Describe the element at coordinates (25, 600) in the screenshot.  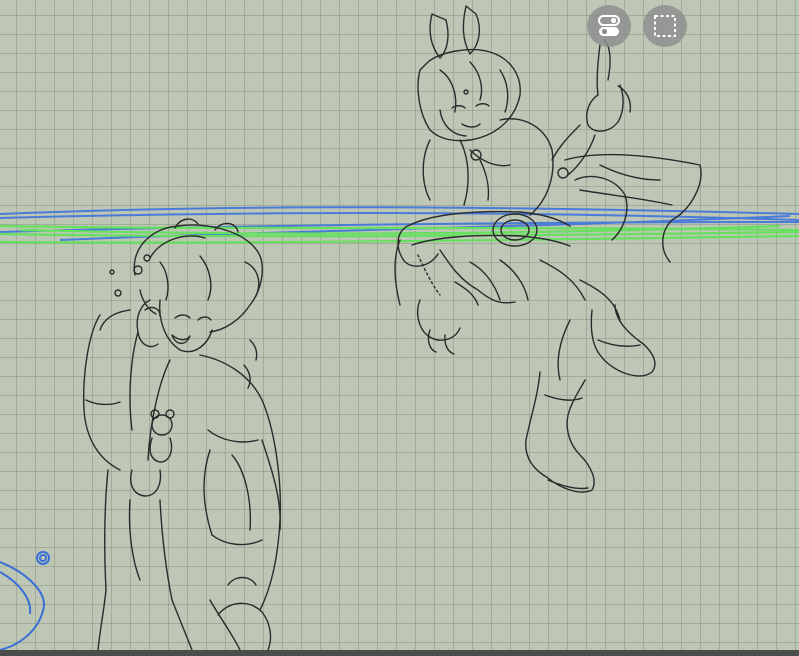
I see `blue-corner-sketch` at that location.